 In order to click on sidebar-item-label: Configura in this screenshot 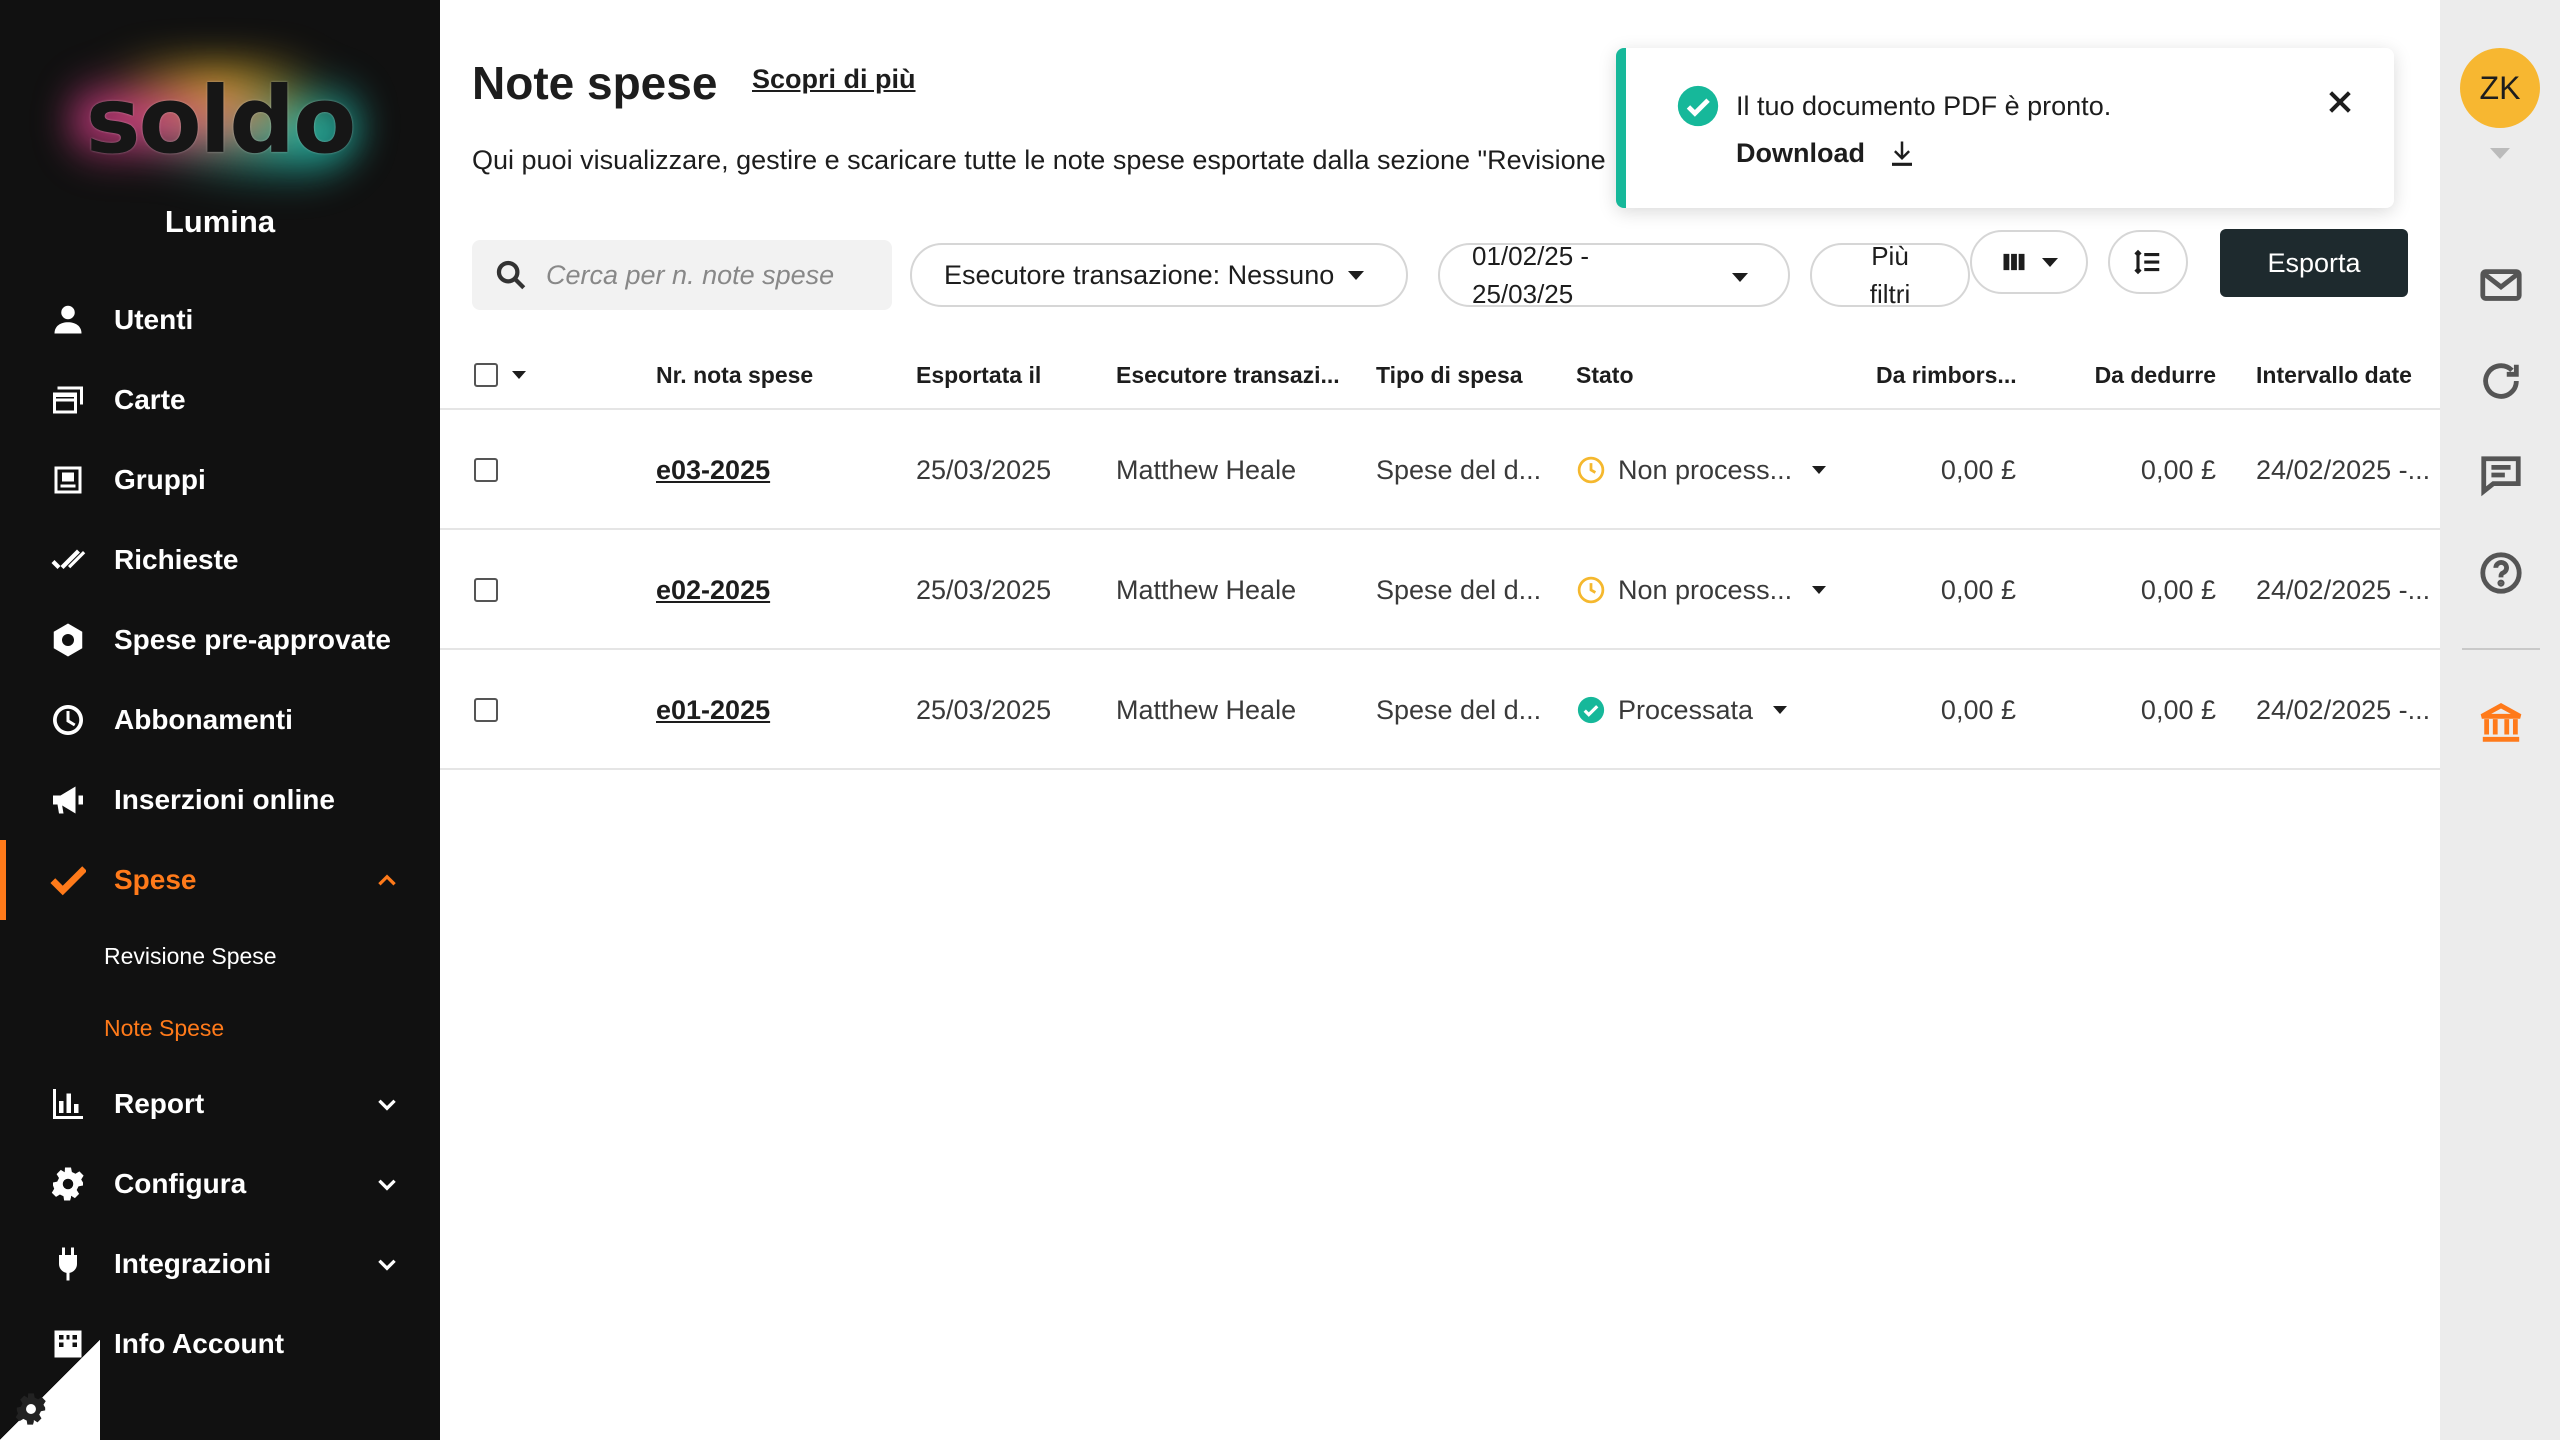, I will do `click(180, 1183)`.